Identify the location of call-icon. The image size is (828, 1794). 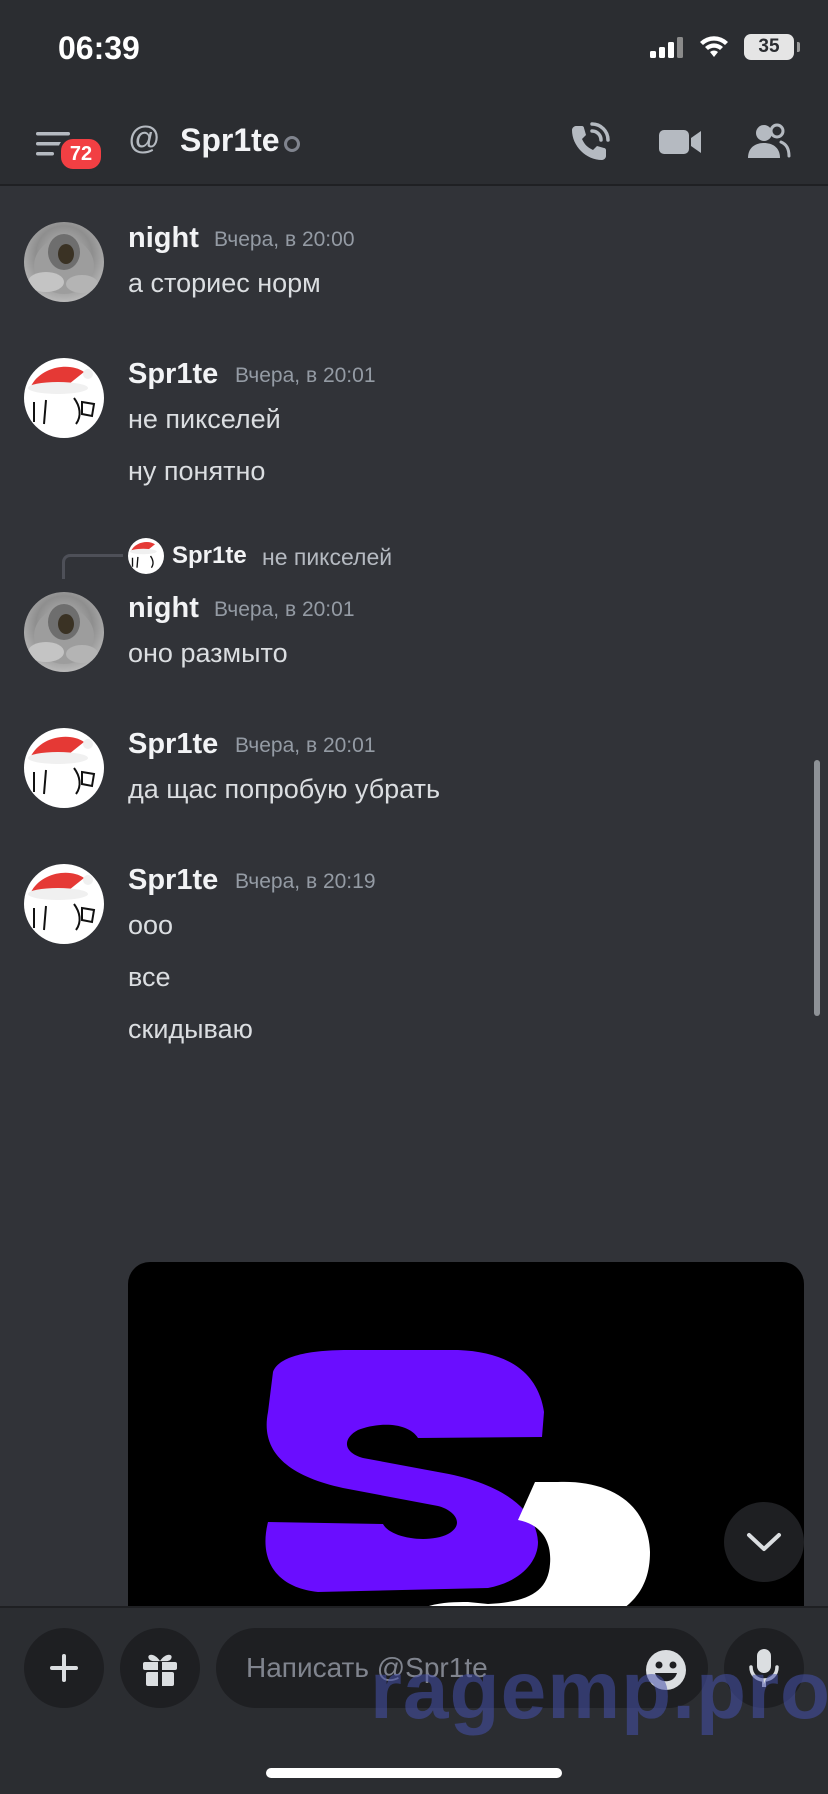
(590, 142).